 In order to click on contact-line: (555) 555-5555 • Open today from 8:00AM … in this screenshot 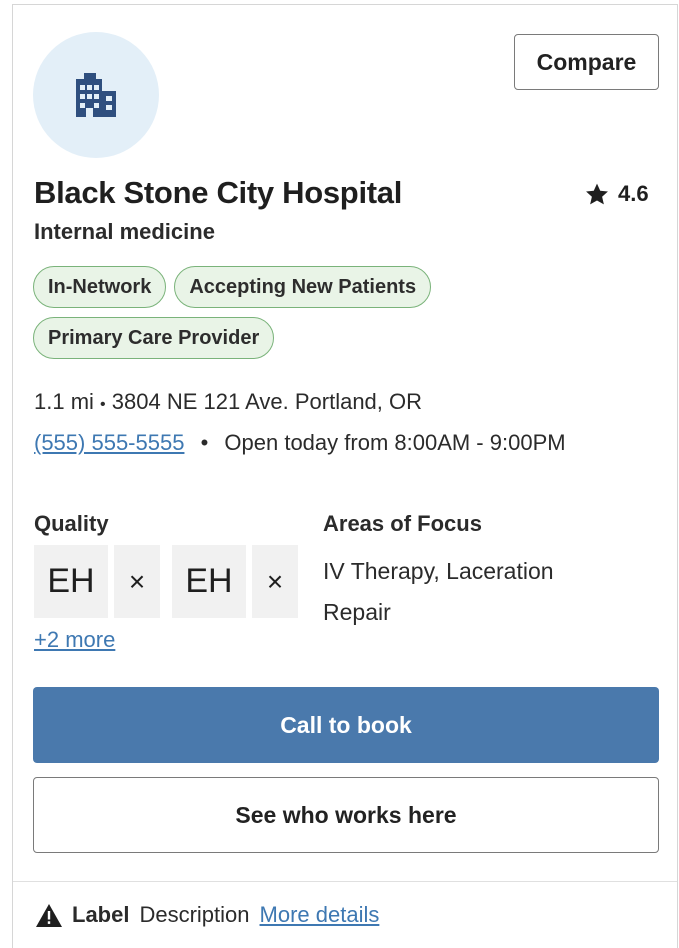, I will do `click(300, 443)`.